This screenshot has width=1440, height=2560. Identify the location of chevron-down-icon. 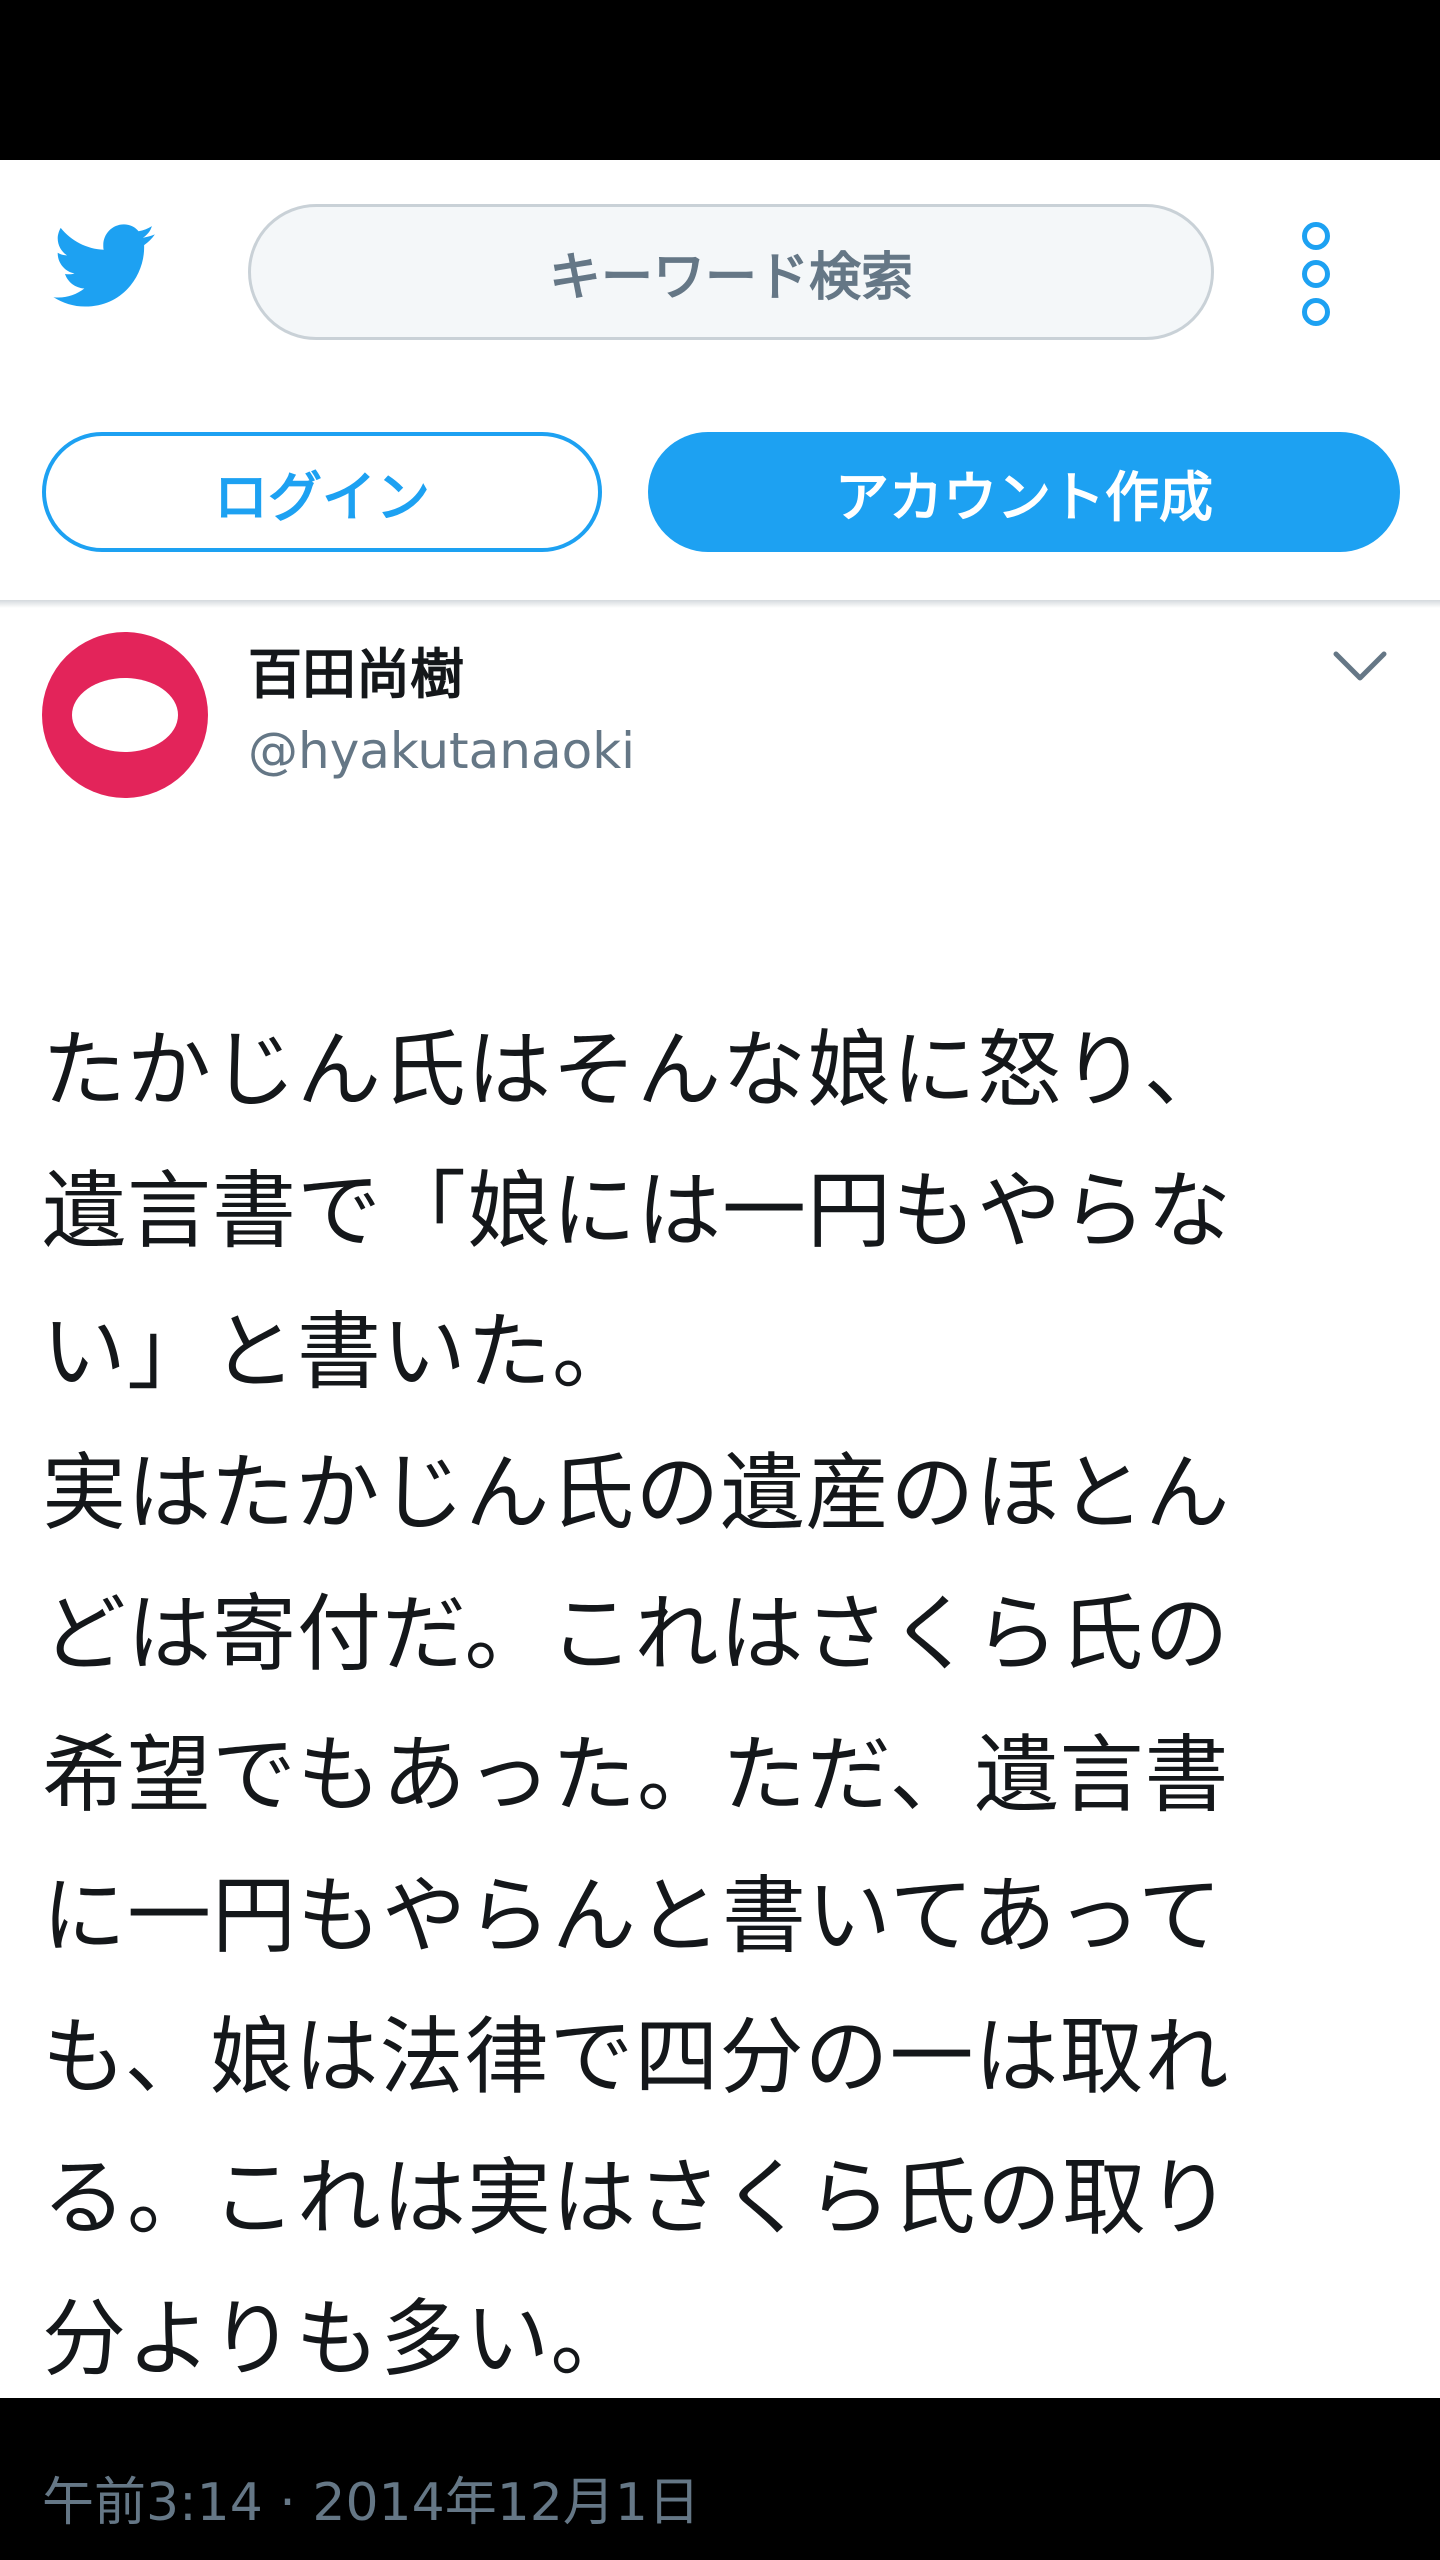
(1360, 666).